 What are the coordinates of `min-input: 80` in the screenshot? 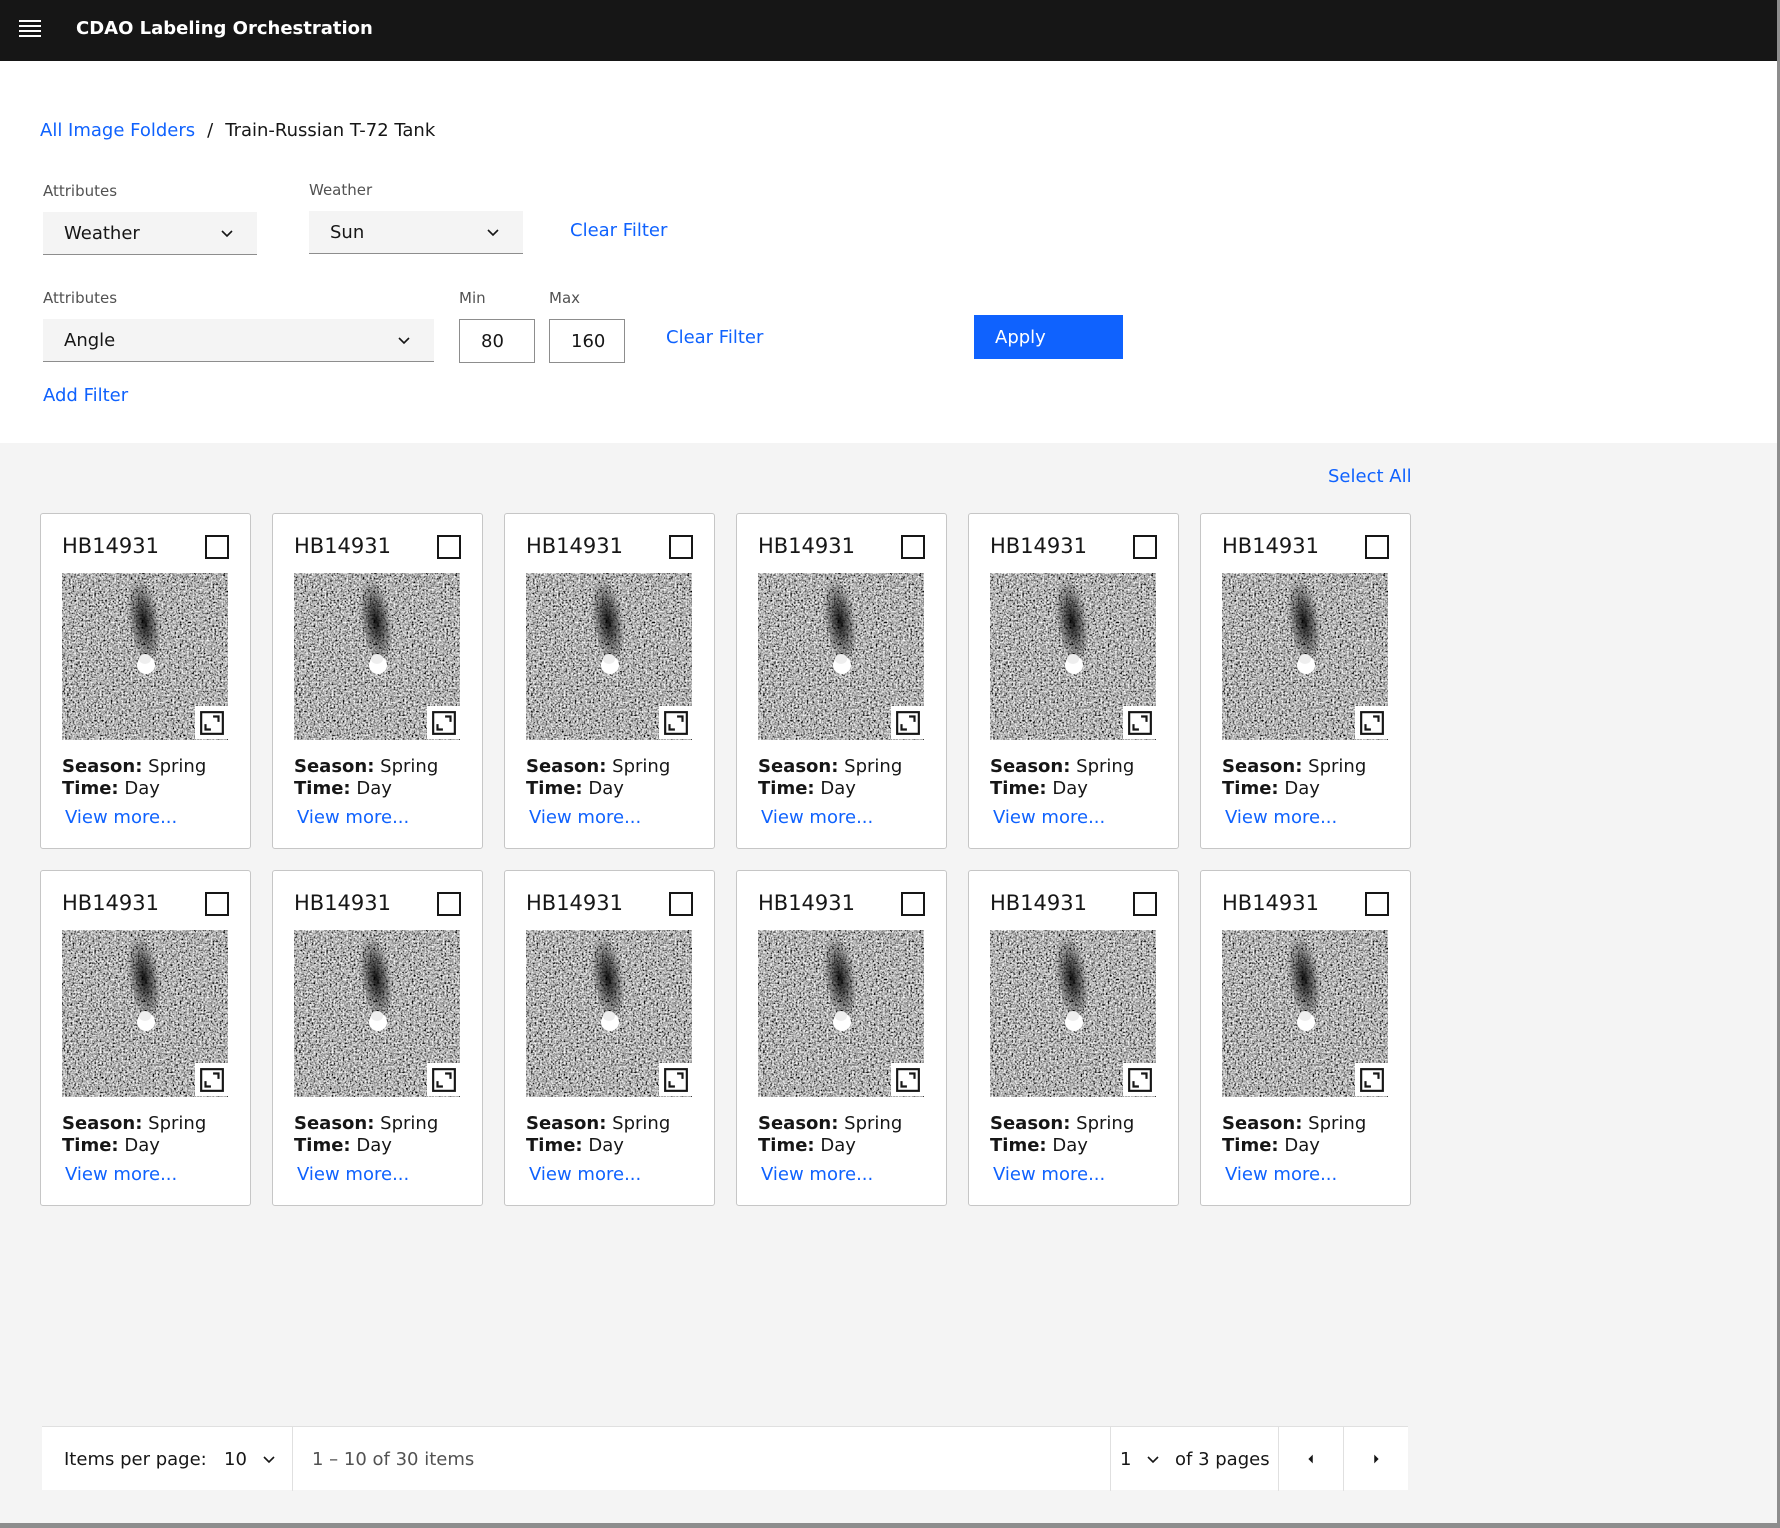 It's located at (497, 341).